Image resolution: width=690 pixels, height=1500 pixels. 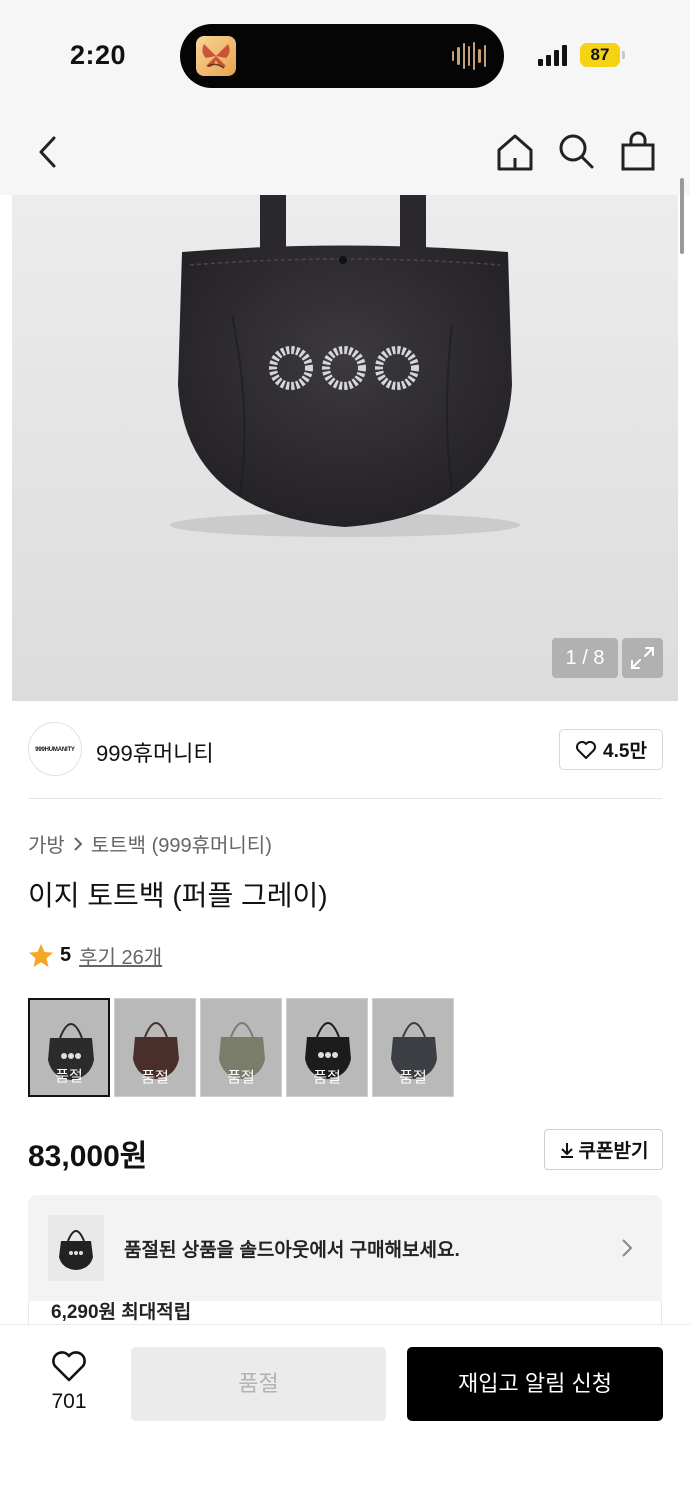 I want to click on max-points-text: 6,290원 최대적립, so click(x=121, y=1312).